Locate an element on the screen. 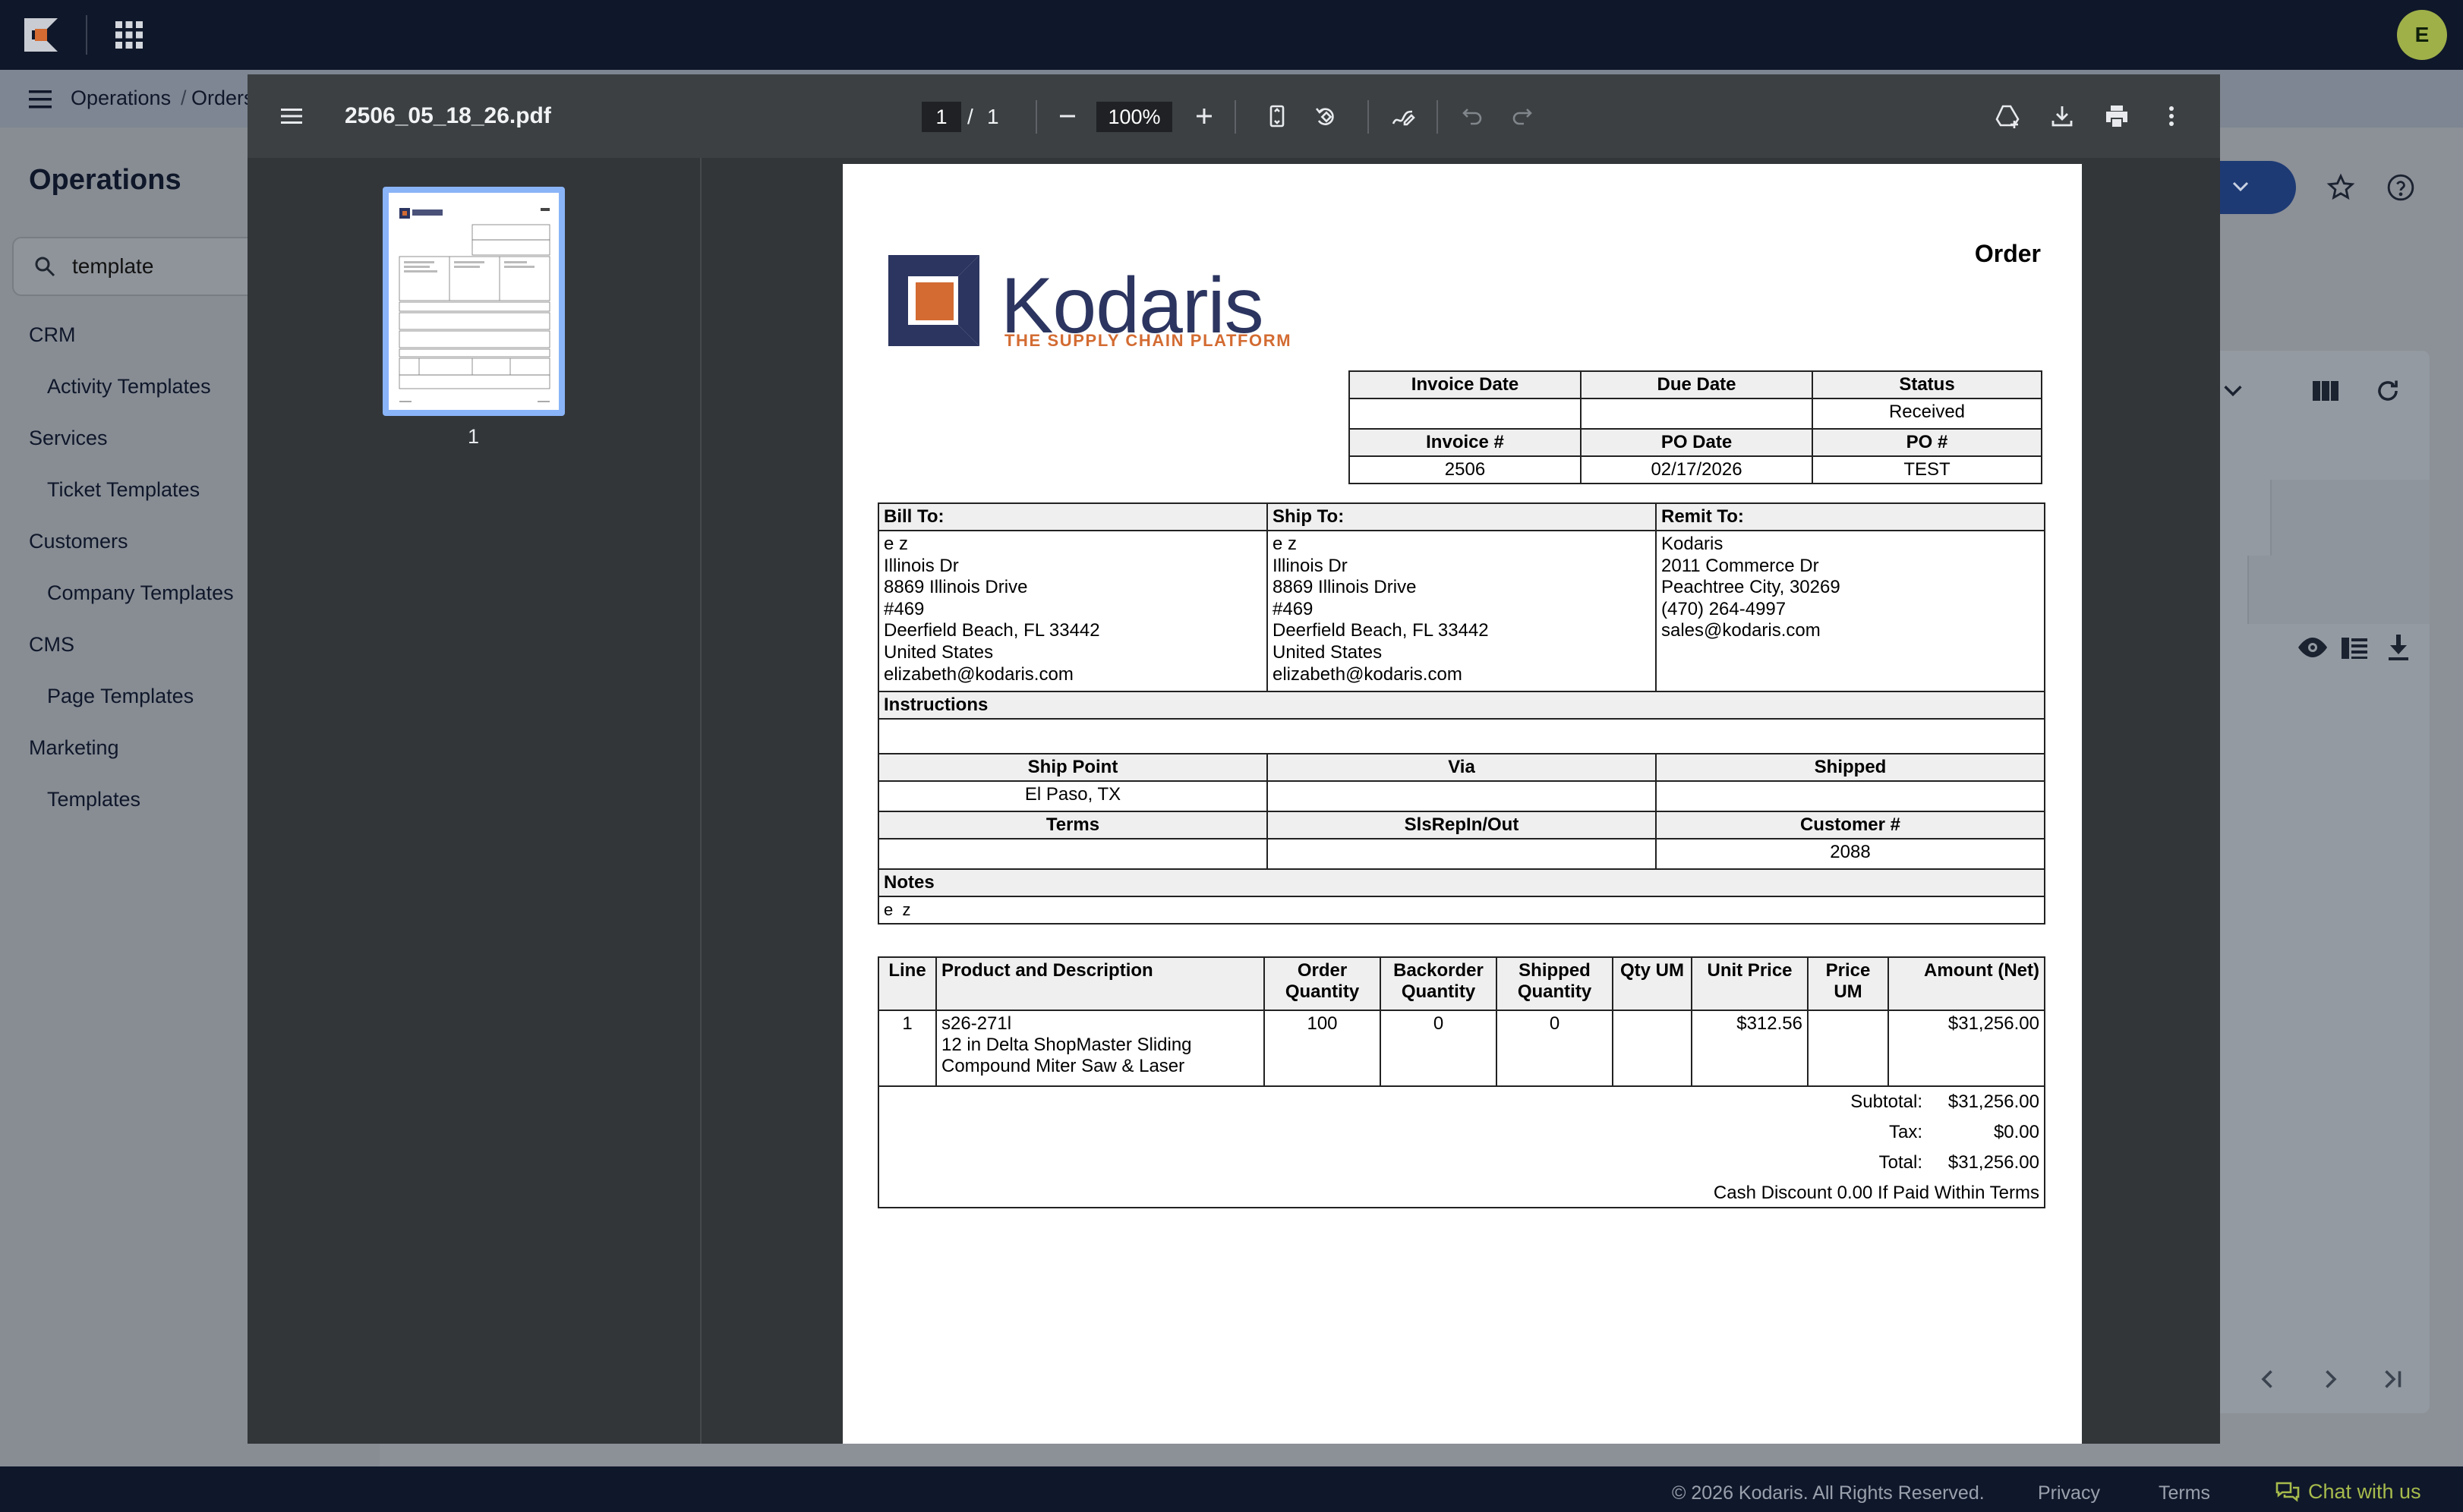 The image size is (2463, 1512). nav-group-services: Services is located at coordinates (68, 438).